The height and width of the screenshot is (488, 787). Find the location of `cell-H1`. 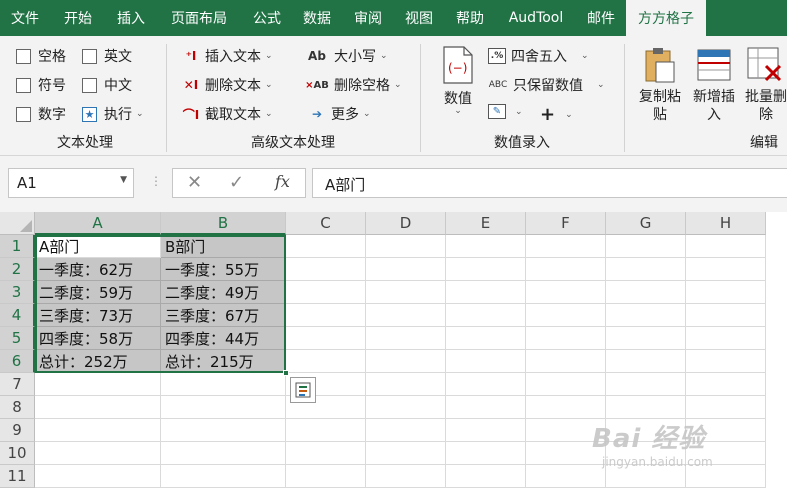

cell-H1 is located at coordinates (726, 246).